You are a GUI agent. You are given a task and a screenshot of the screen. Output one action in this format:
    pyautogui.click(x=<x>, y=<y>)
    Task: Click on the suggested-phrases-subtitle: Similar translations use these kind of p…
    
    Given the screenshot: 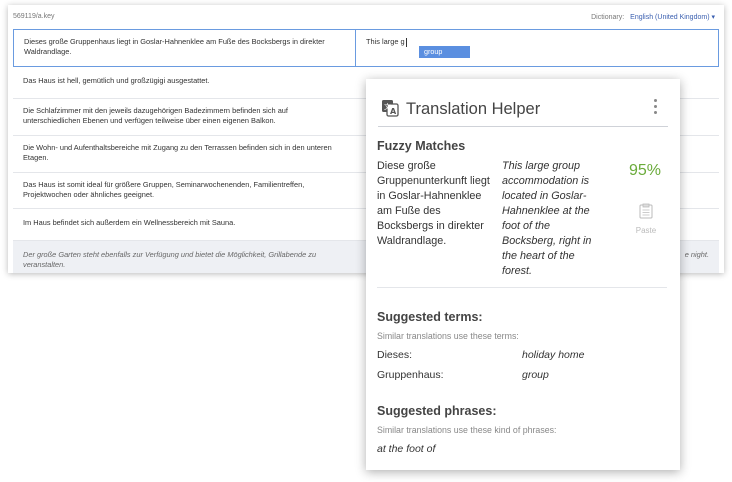 What is the action you would take?
    pyautogui.click(x=467, y=430)
    